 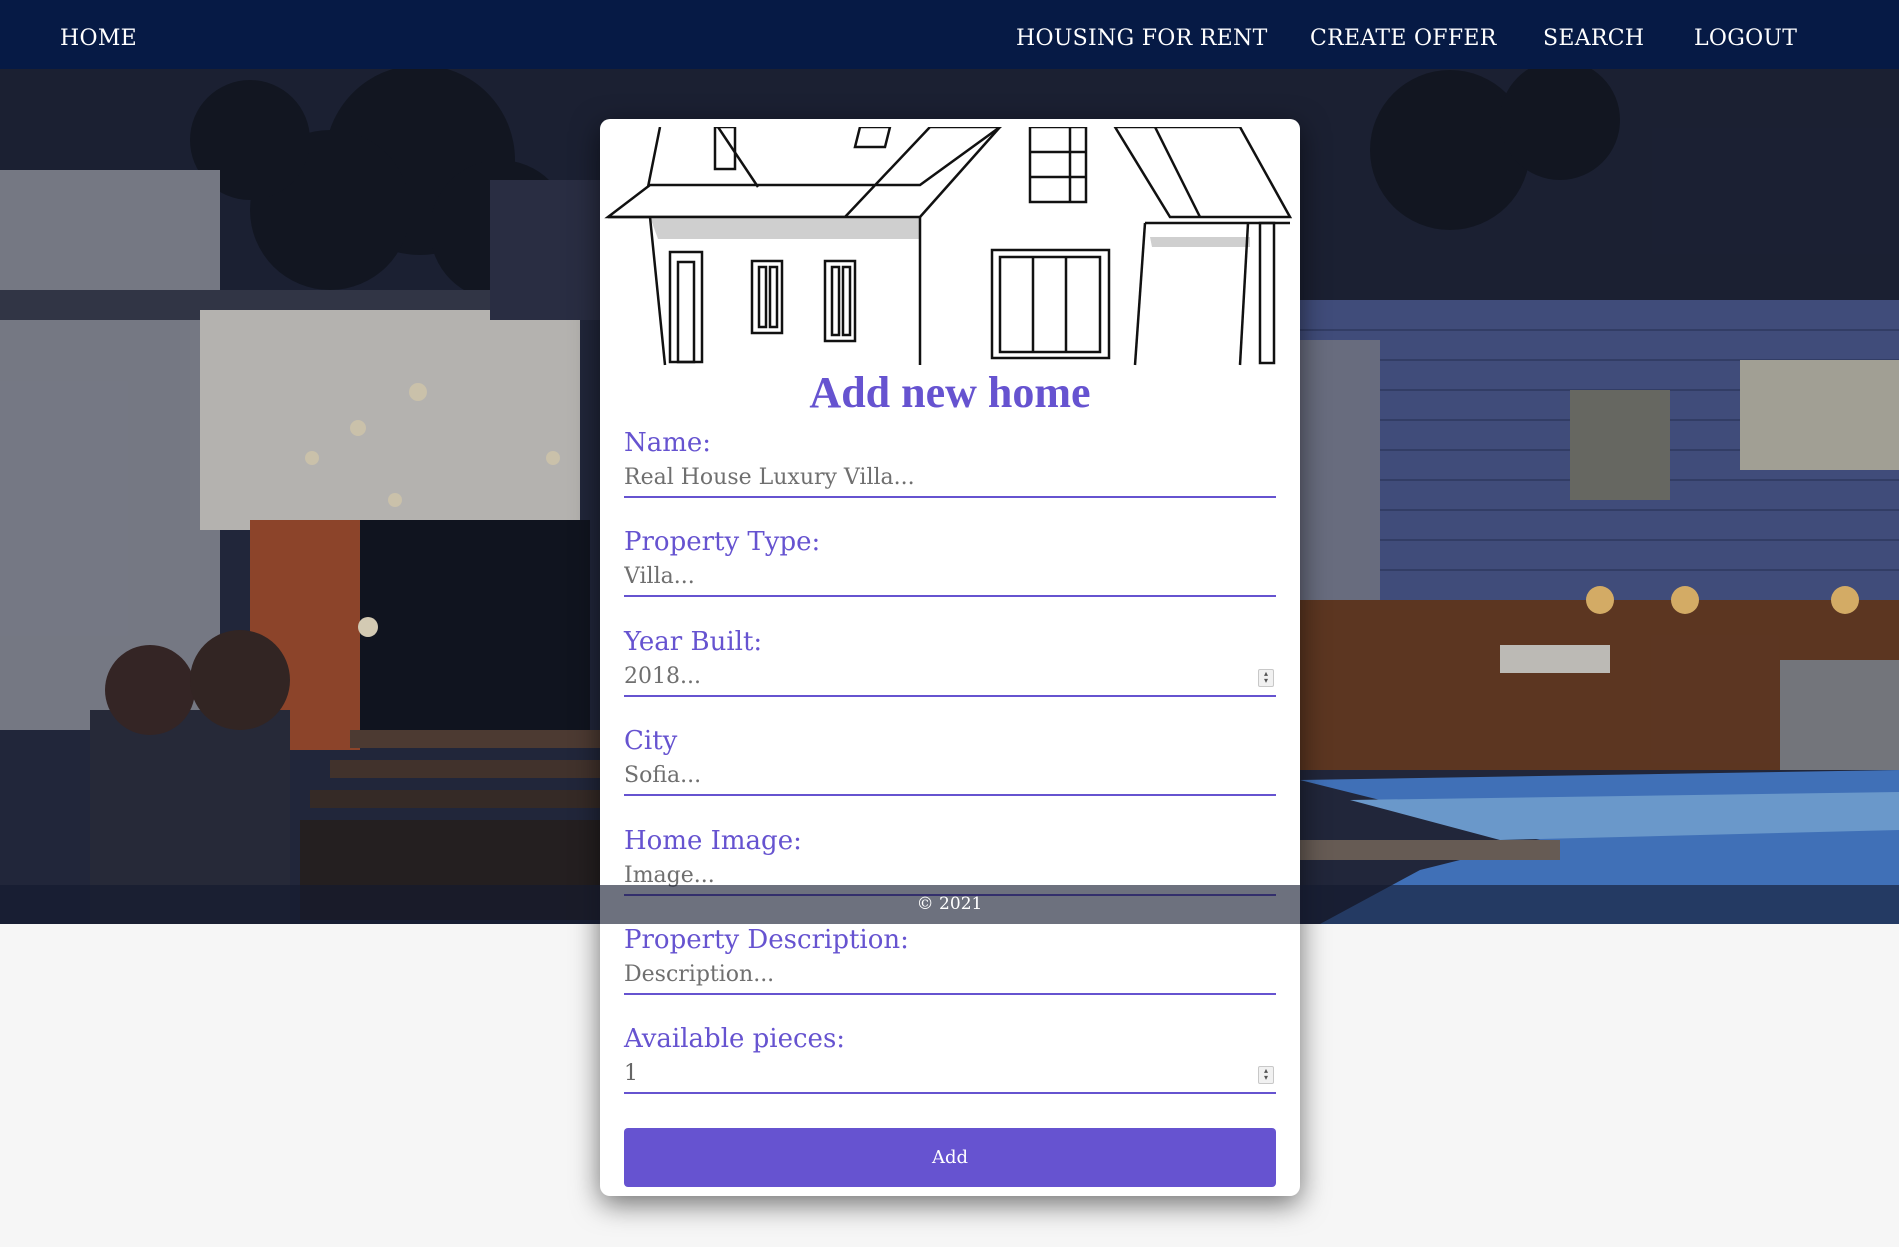 What do you see at coordinates (98, 38) in the screenshot?
I see `nav-link-home: HOME` at bounding box center [98, 38].